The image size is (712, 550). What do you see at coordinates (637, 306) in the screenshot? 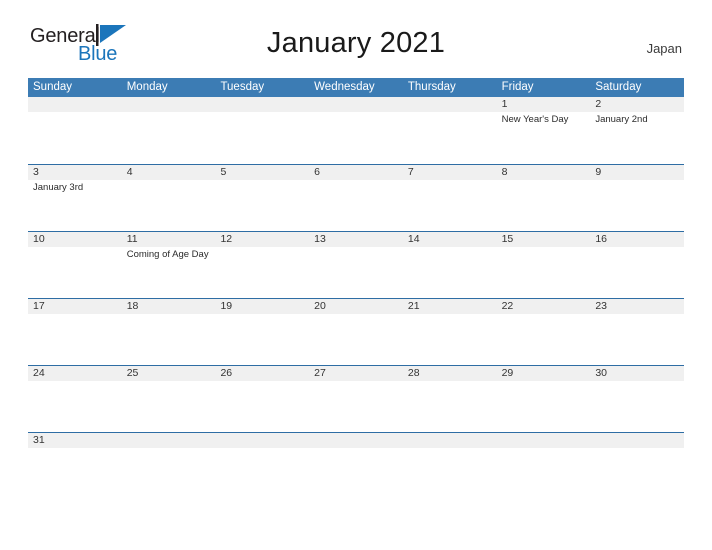
I see `day-number-band: 23` at bounding box center [637, 306].